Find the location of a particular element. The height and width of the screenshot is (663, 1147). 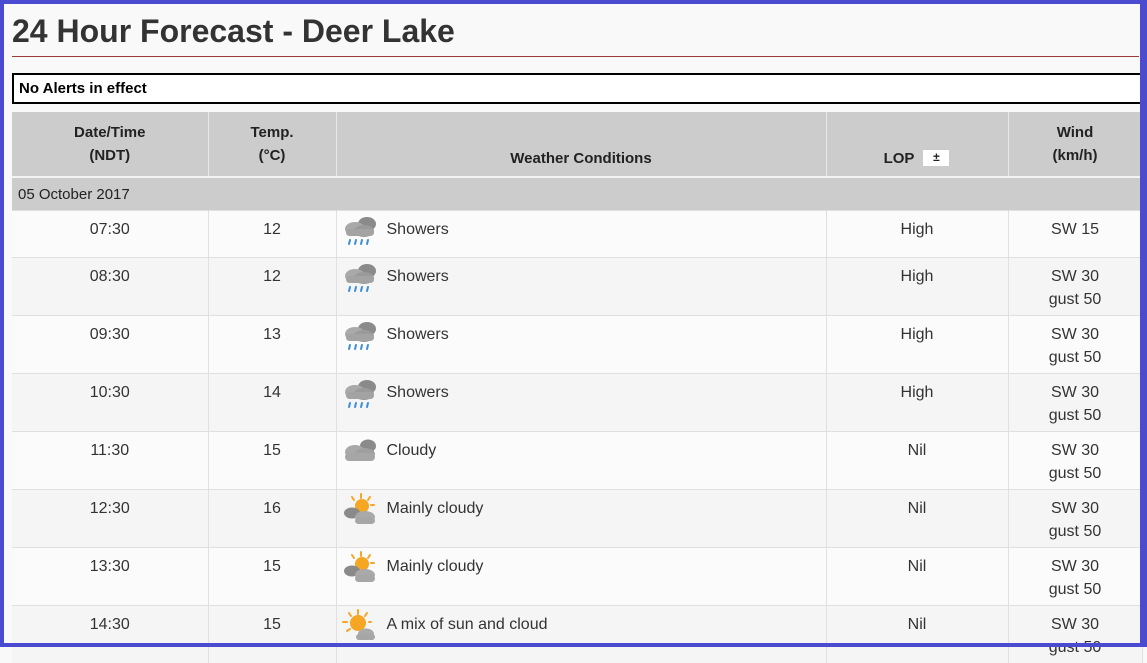

cell-time: 13:30 is located at coordinates (110, 577).